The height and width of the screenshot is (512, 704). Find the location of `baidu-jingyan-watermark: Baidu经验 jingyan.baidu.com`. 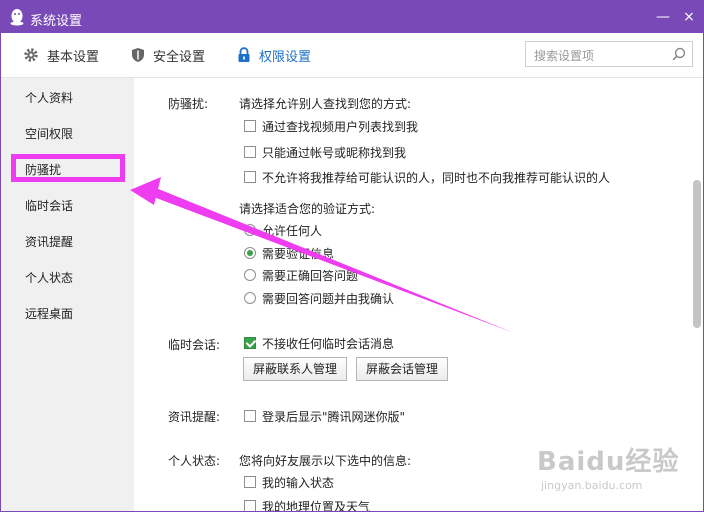

baidu-jingyan-watermark: Baidu经验 jingyan.baidu.com is located at coordinates (608, 466).